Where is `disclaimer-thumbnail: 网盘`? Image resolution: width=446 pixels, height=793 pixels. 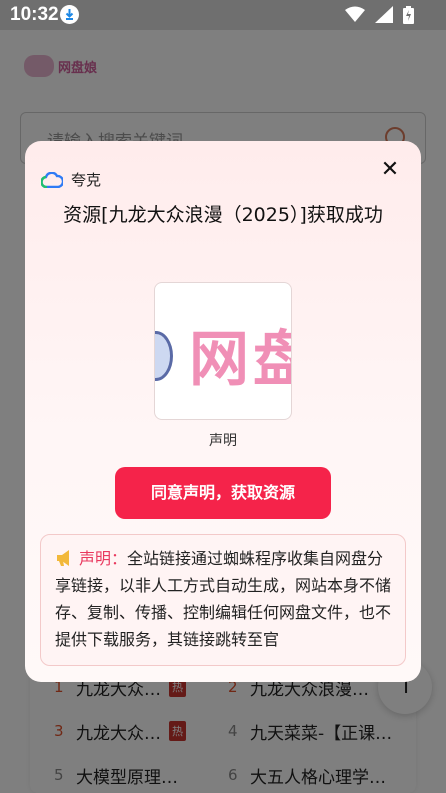 disclaimer-thumbnail: 网盘 is located at coordinates (223, 351).